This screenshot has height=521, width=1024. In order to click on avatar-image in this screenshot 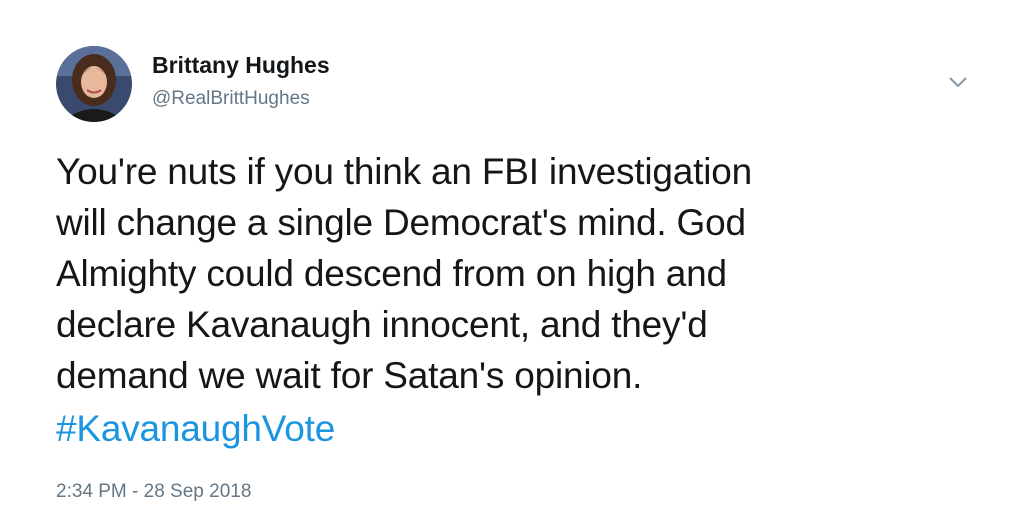, I will do `click(94, 84)`.